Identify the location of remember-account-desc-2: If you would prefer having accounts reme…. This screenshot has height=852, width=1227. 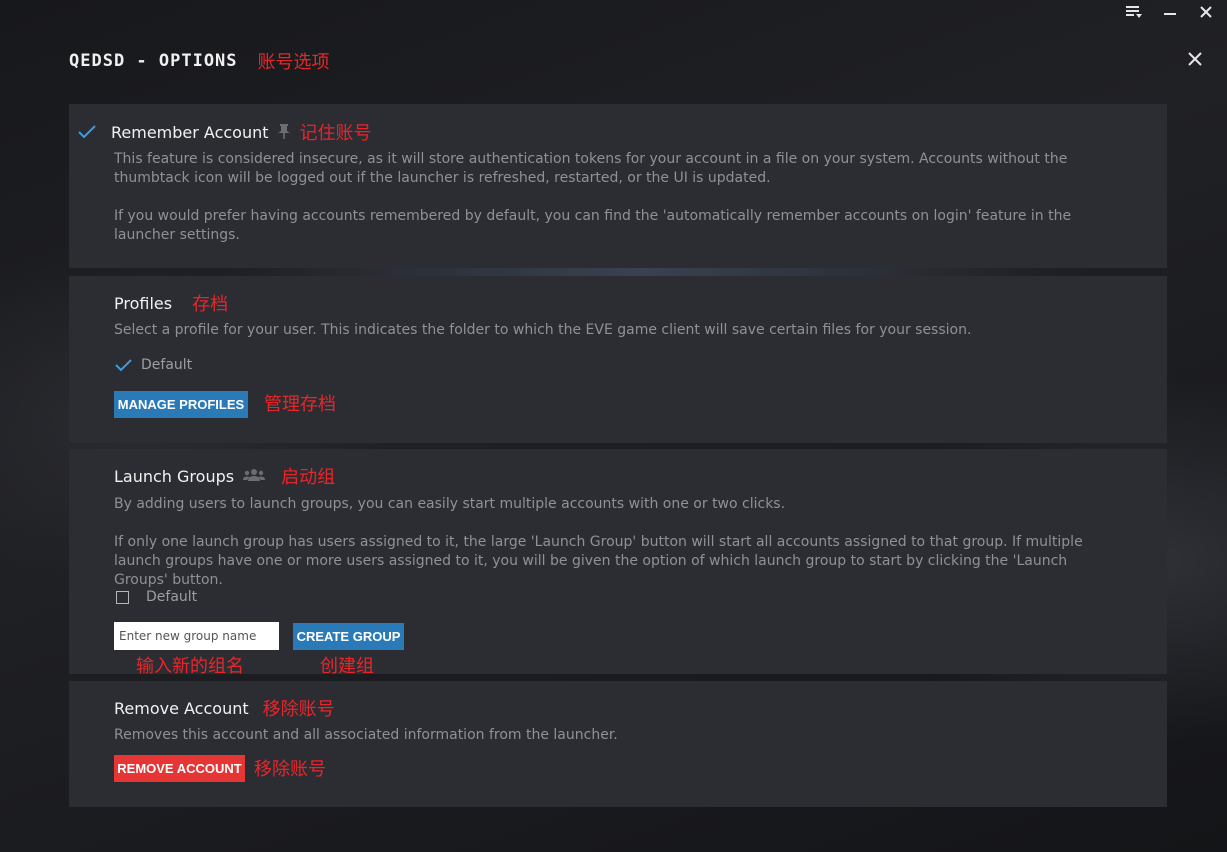
(593, 225).